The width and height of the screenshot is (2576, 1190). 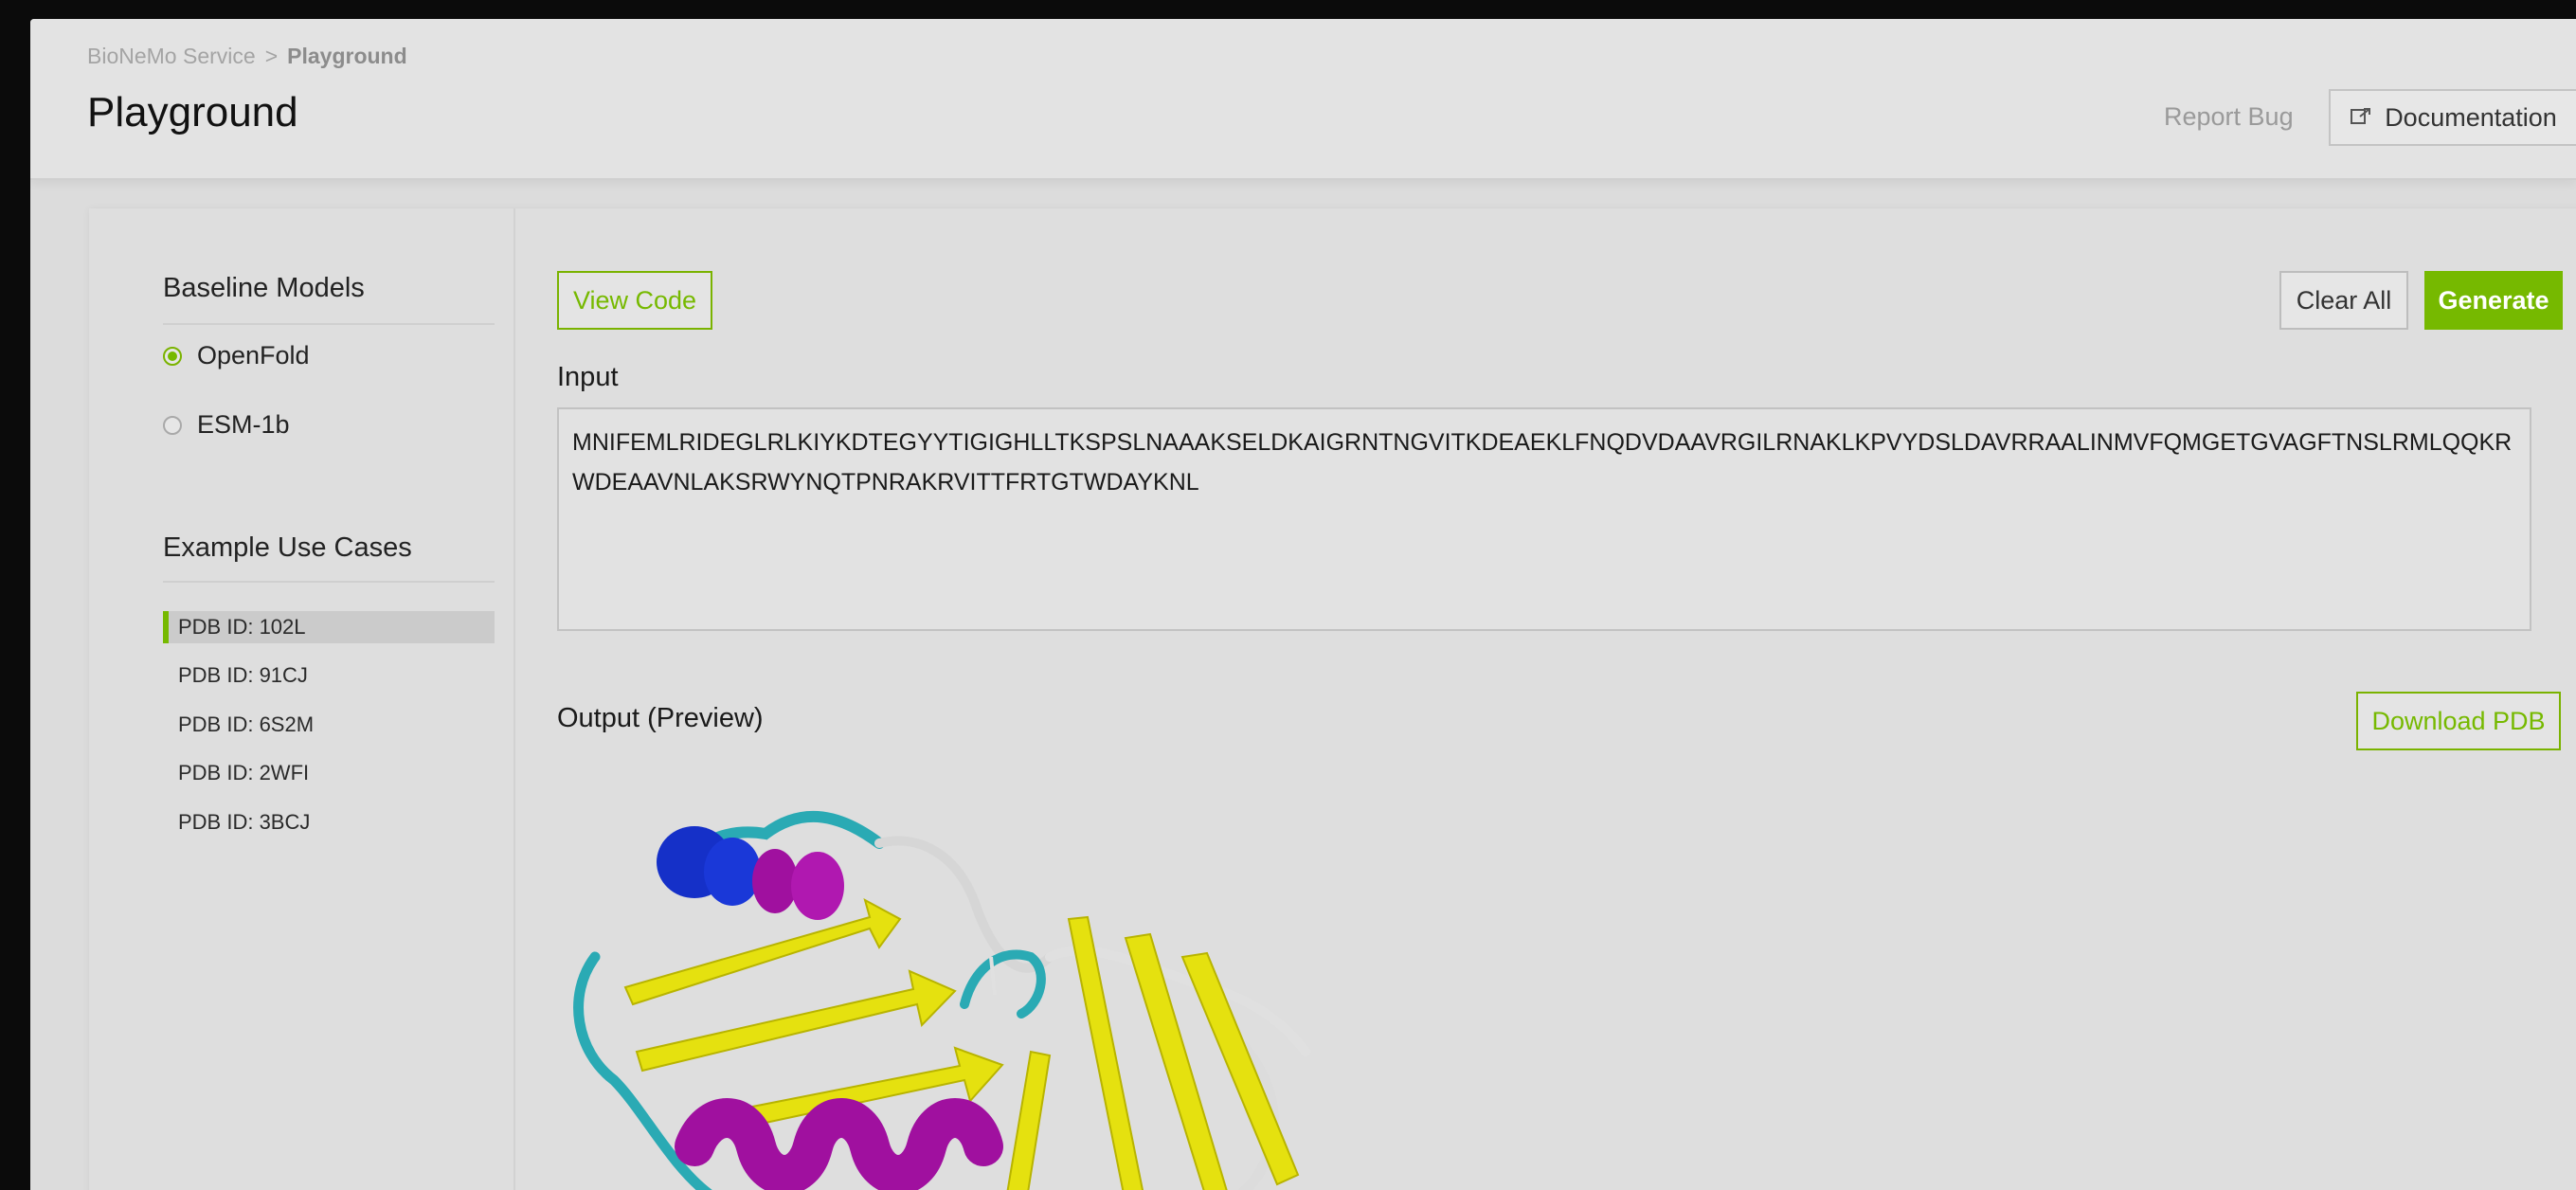 I want to click on clear-all-button: Clear All, so click(x=2343, y=300).